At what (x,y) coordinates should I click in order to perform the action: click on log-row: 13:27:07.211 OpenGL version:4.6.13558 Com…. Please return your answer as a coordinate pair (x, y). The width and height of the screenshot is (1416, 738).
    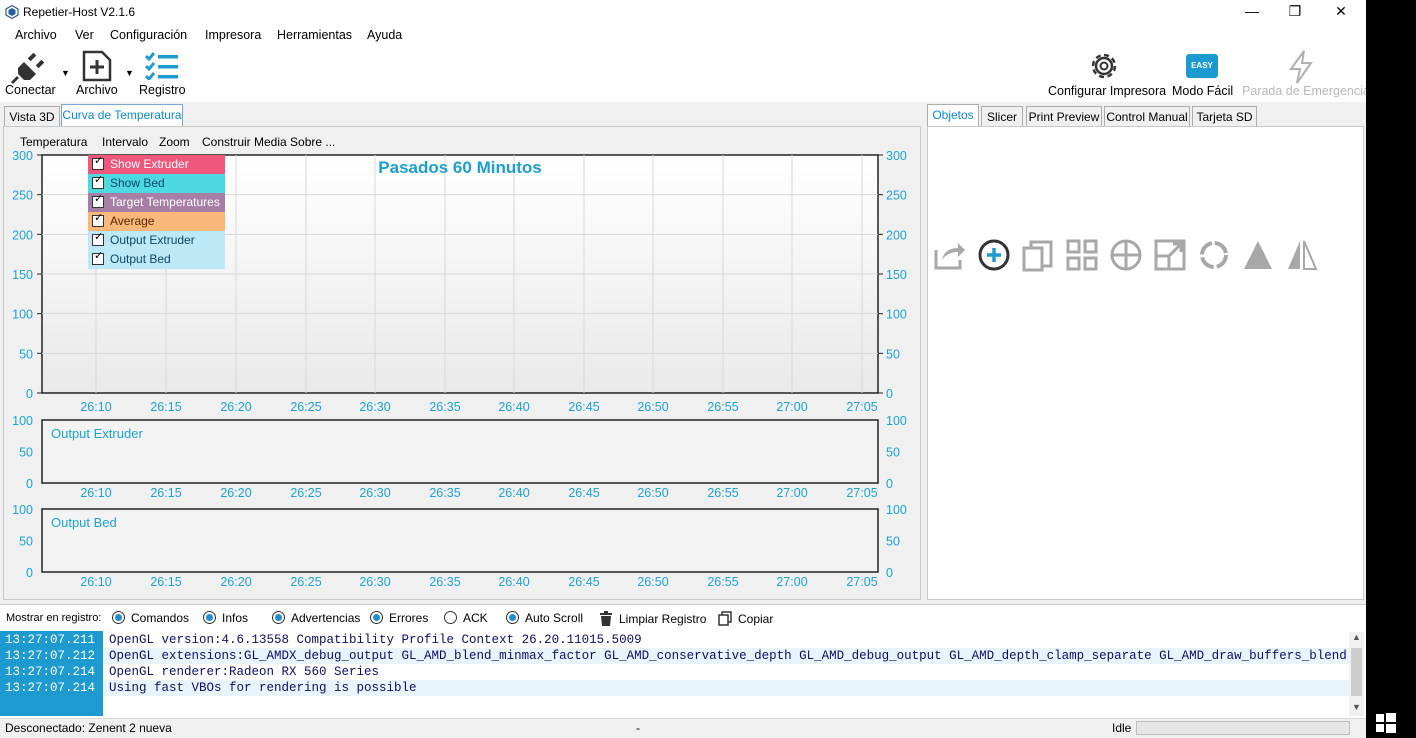
    Looking at the image, I should click on (674, 640).